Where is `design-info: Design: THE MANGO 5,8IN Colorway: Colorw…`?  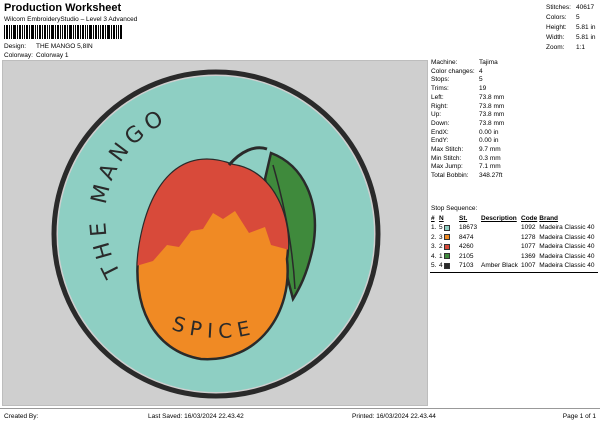 design-info: Design: THE MANGO 5,8IN Colorway: Colorw… is located at coordinates (48, 51).